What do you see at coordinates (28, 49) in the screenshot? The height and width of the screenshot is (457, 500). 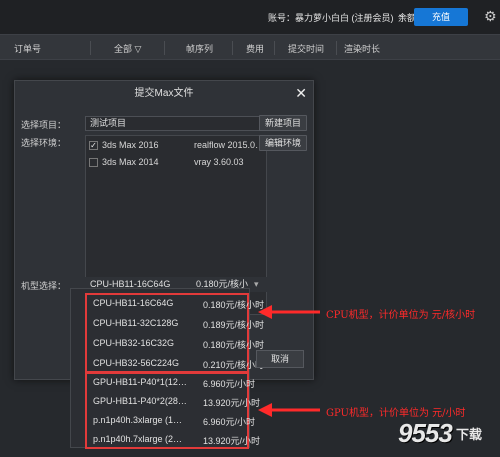 I see `col-order-id: 订单号` at bounding box center [28, 49].